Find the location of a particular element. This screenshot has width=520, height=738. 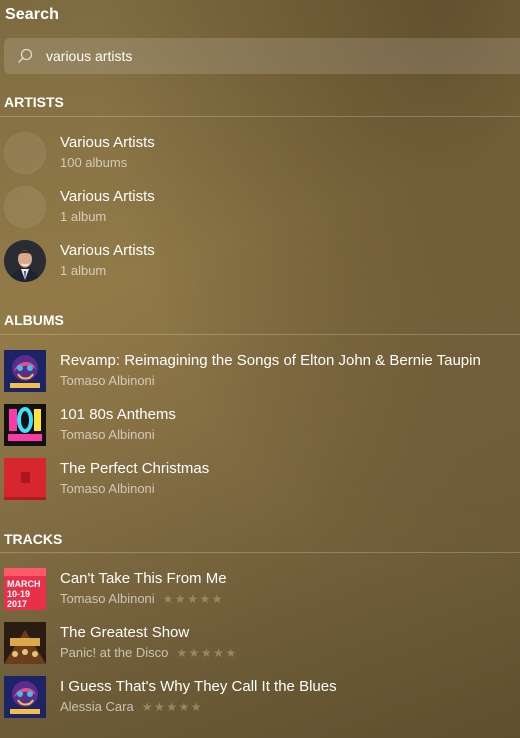

artist-row: Various Artists 100 albums is located at coordinates (260, 157).